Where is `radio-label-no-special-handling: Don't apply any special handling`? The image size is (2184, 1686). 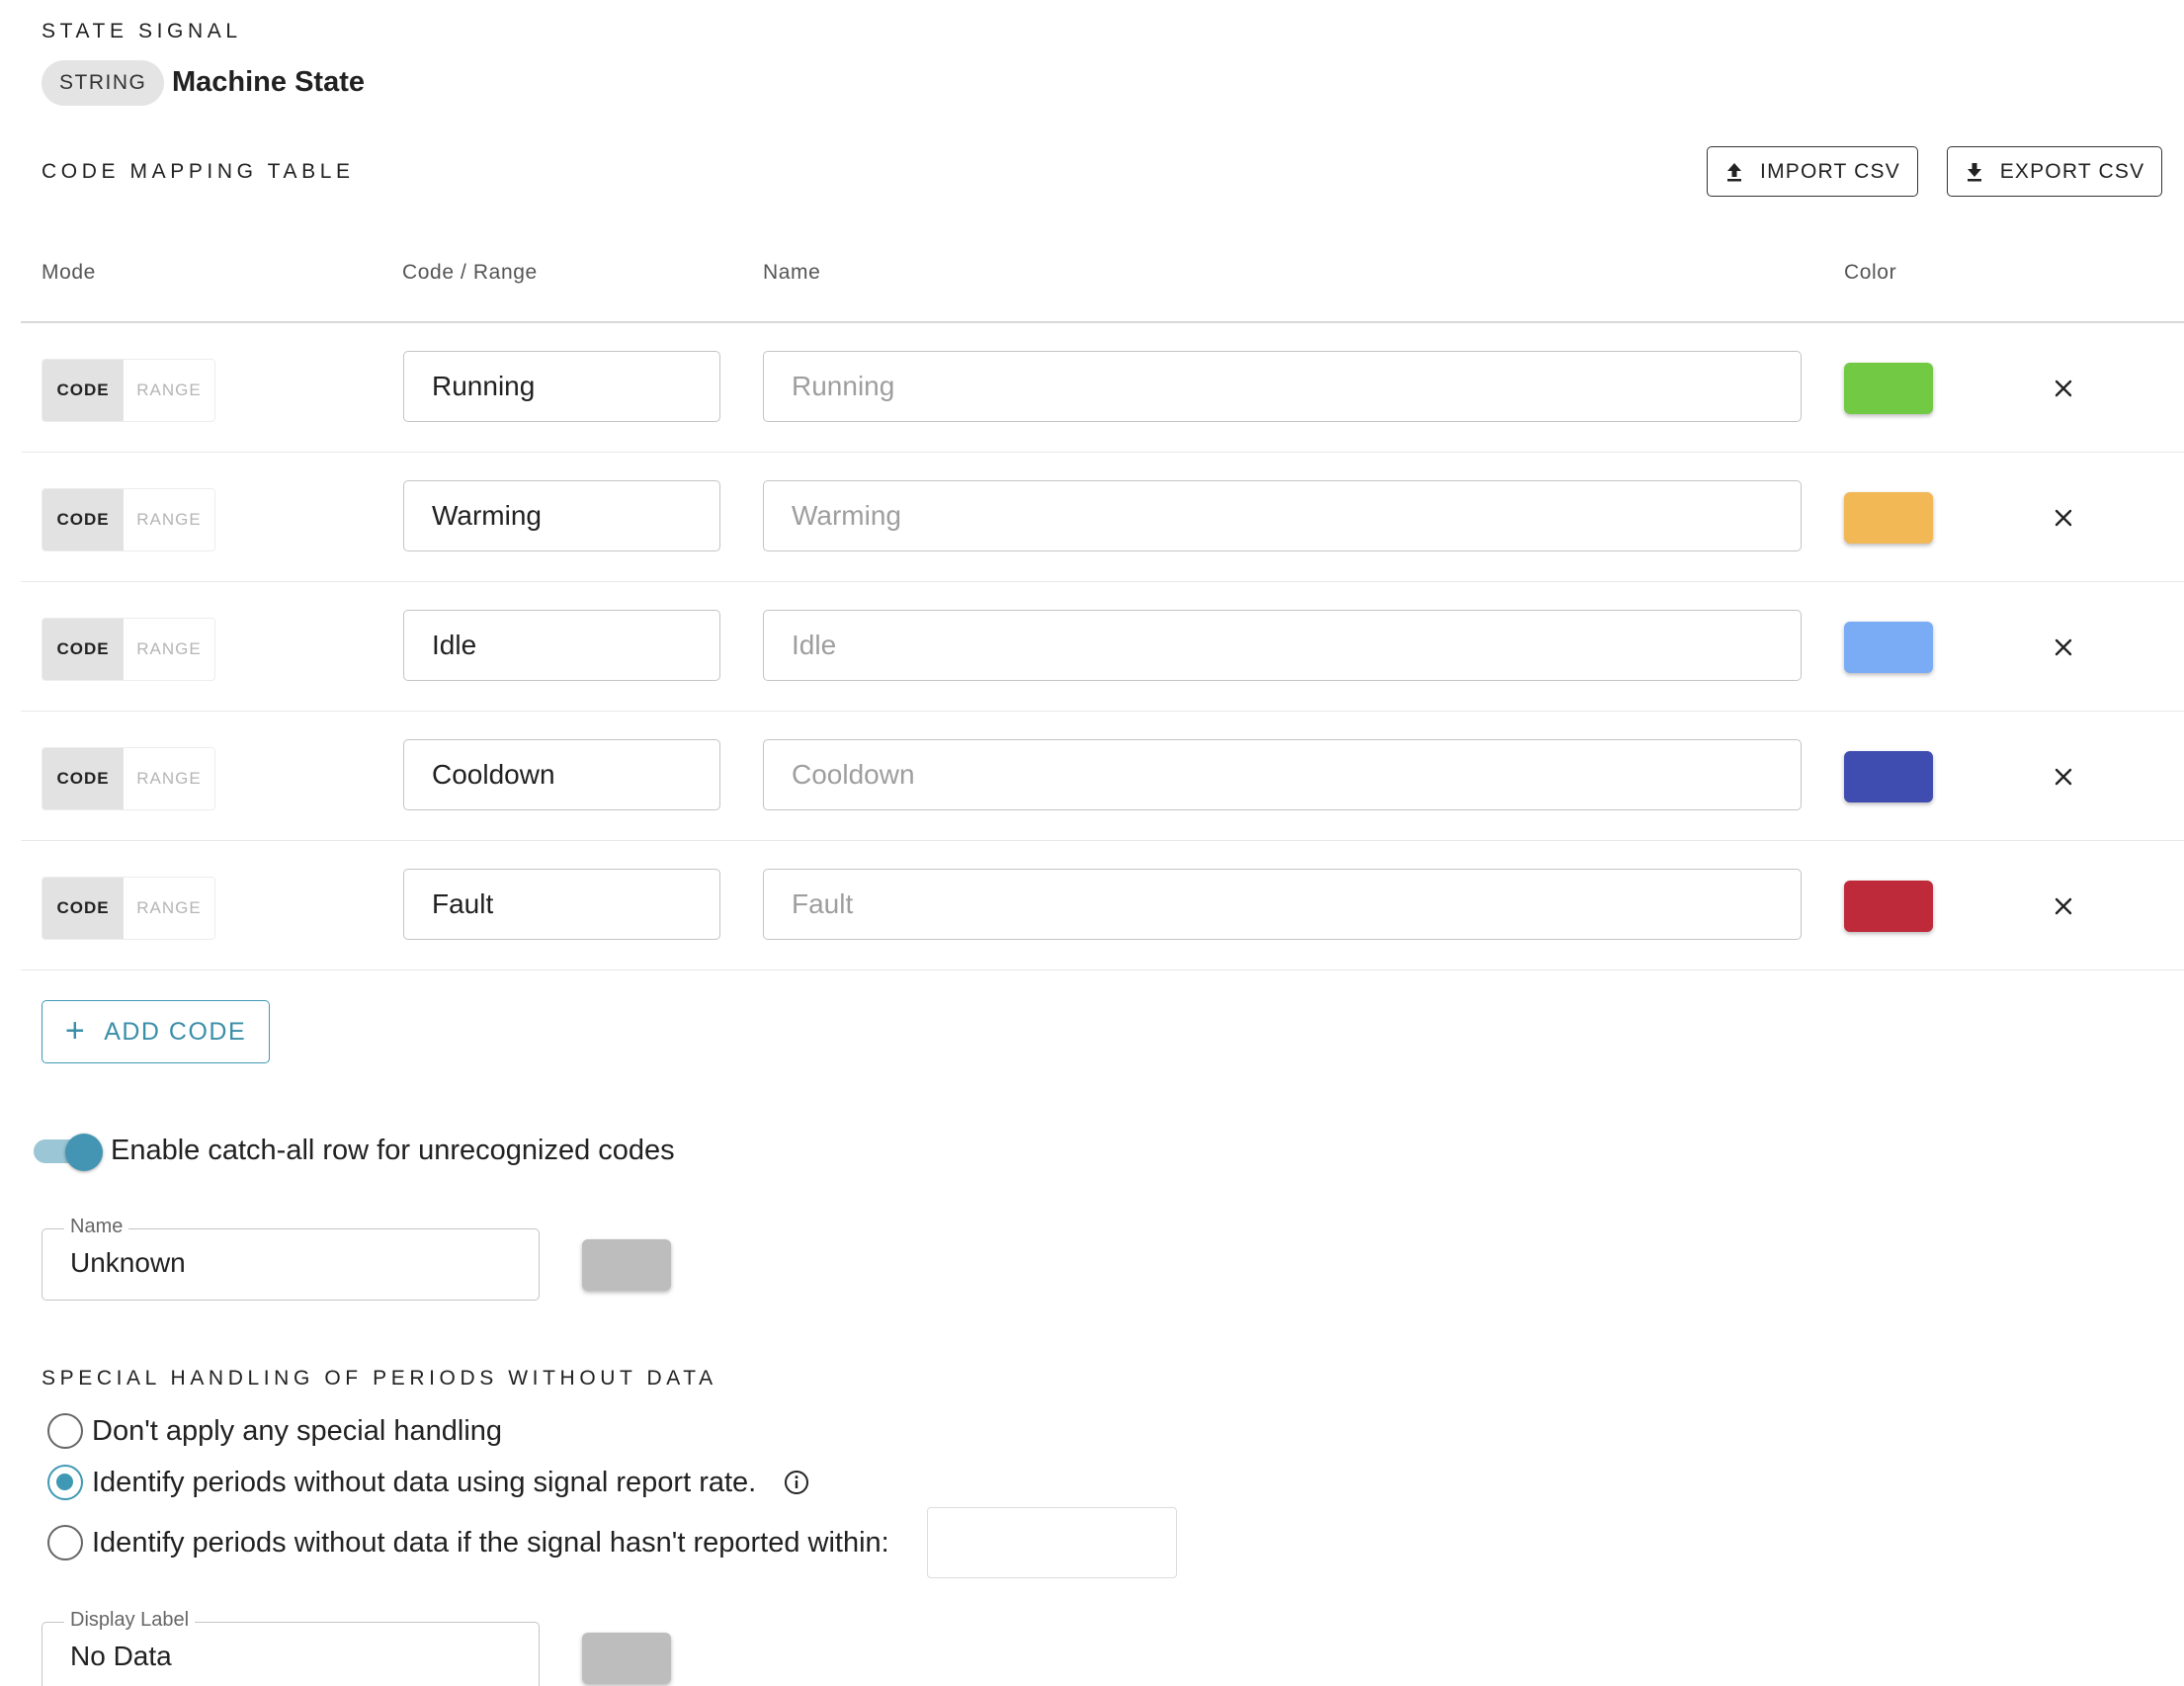
radio-label-no-special-handling: Don't apply any special handling is located at coordinates (297, 1431).